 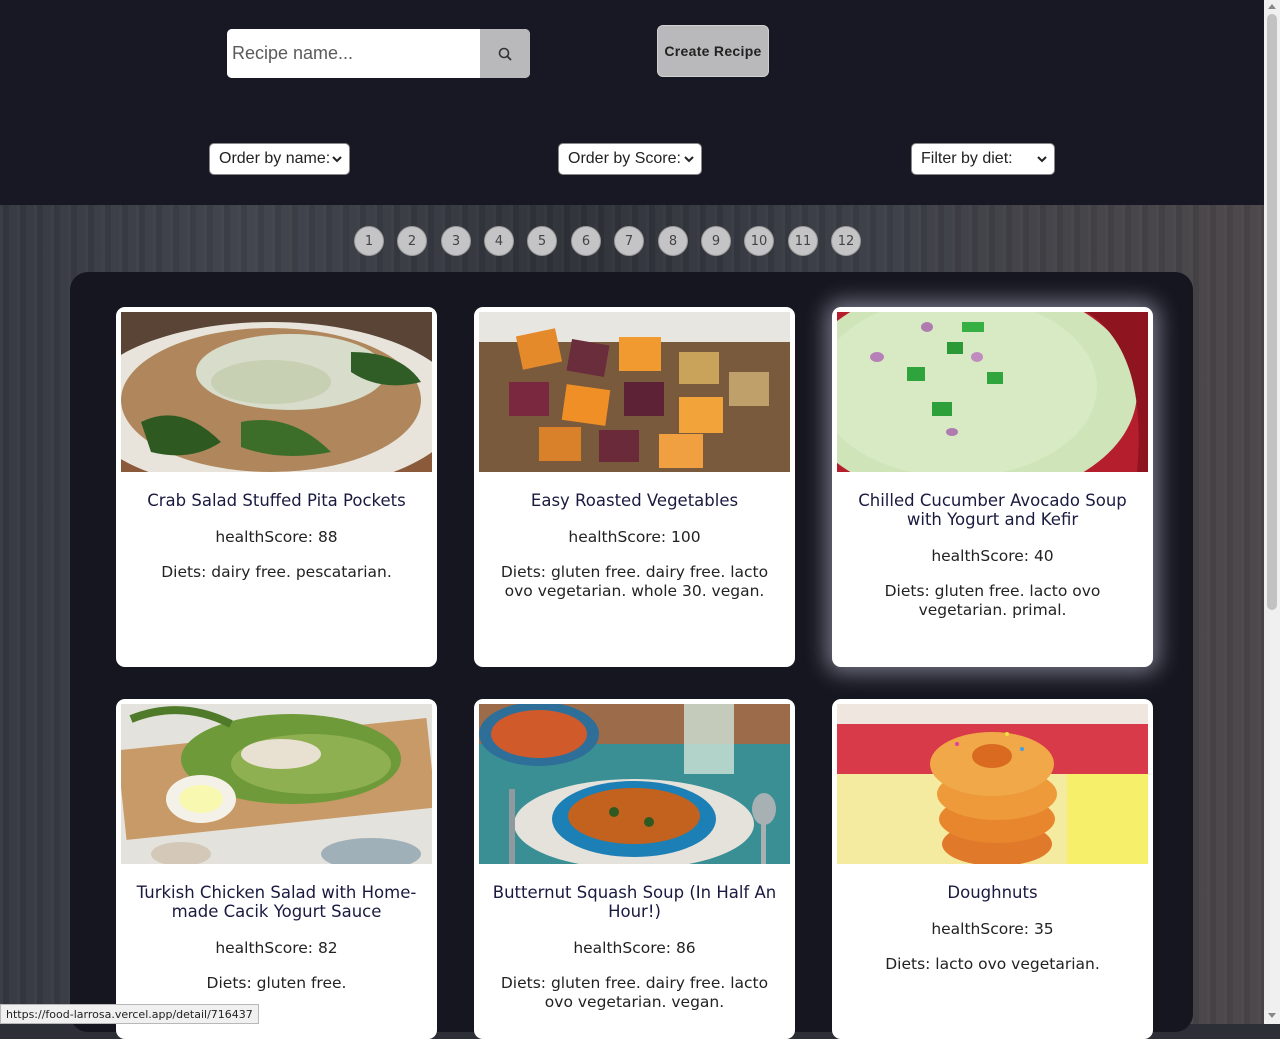 I want to click on search-icon, so click(x=505, y=53).